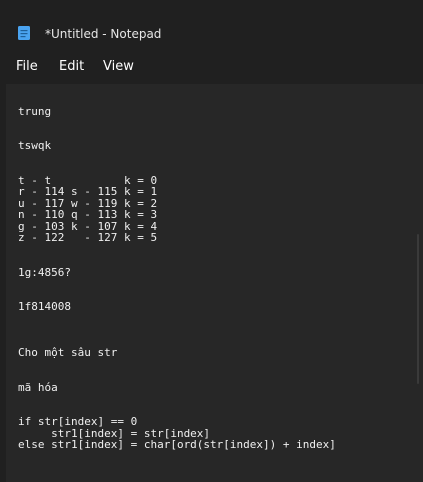 Image resolution: width=423 pixels, height=482 pixels. I want to click on menu-view: View, so click(118, 66).